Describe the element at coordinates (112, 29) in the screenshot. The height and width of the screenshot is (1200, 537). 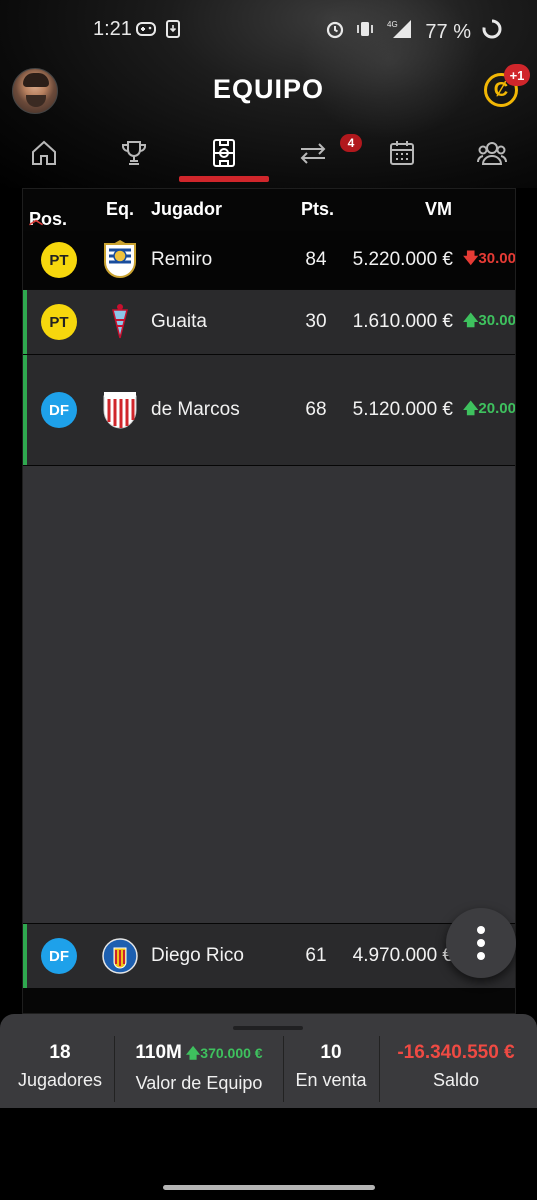
I see `status-time: 1:21` at that location.